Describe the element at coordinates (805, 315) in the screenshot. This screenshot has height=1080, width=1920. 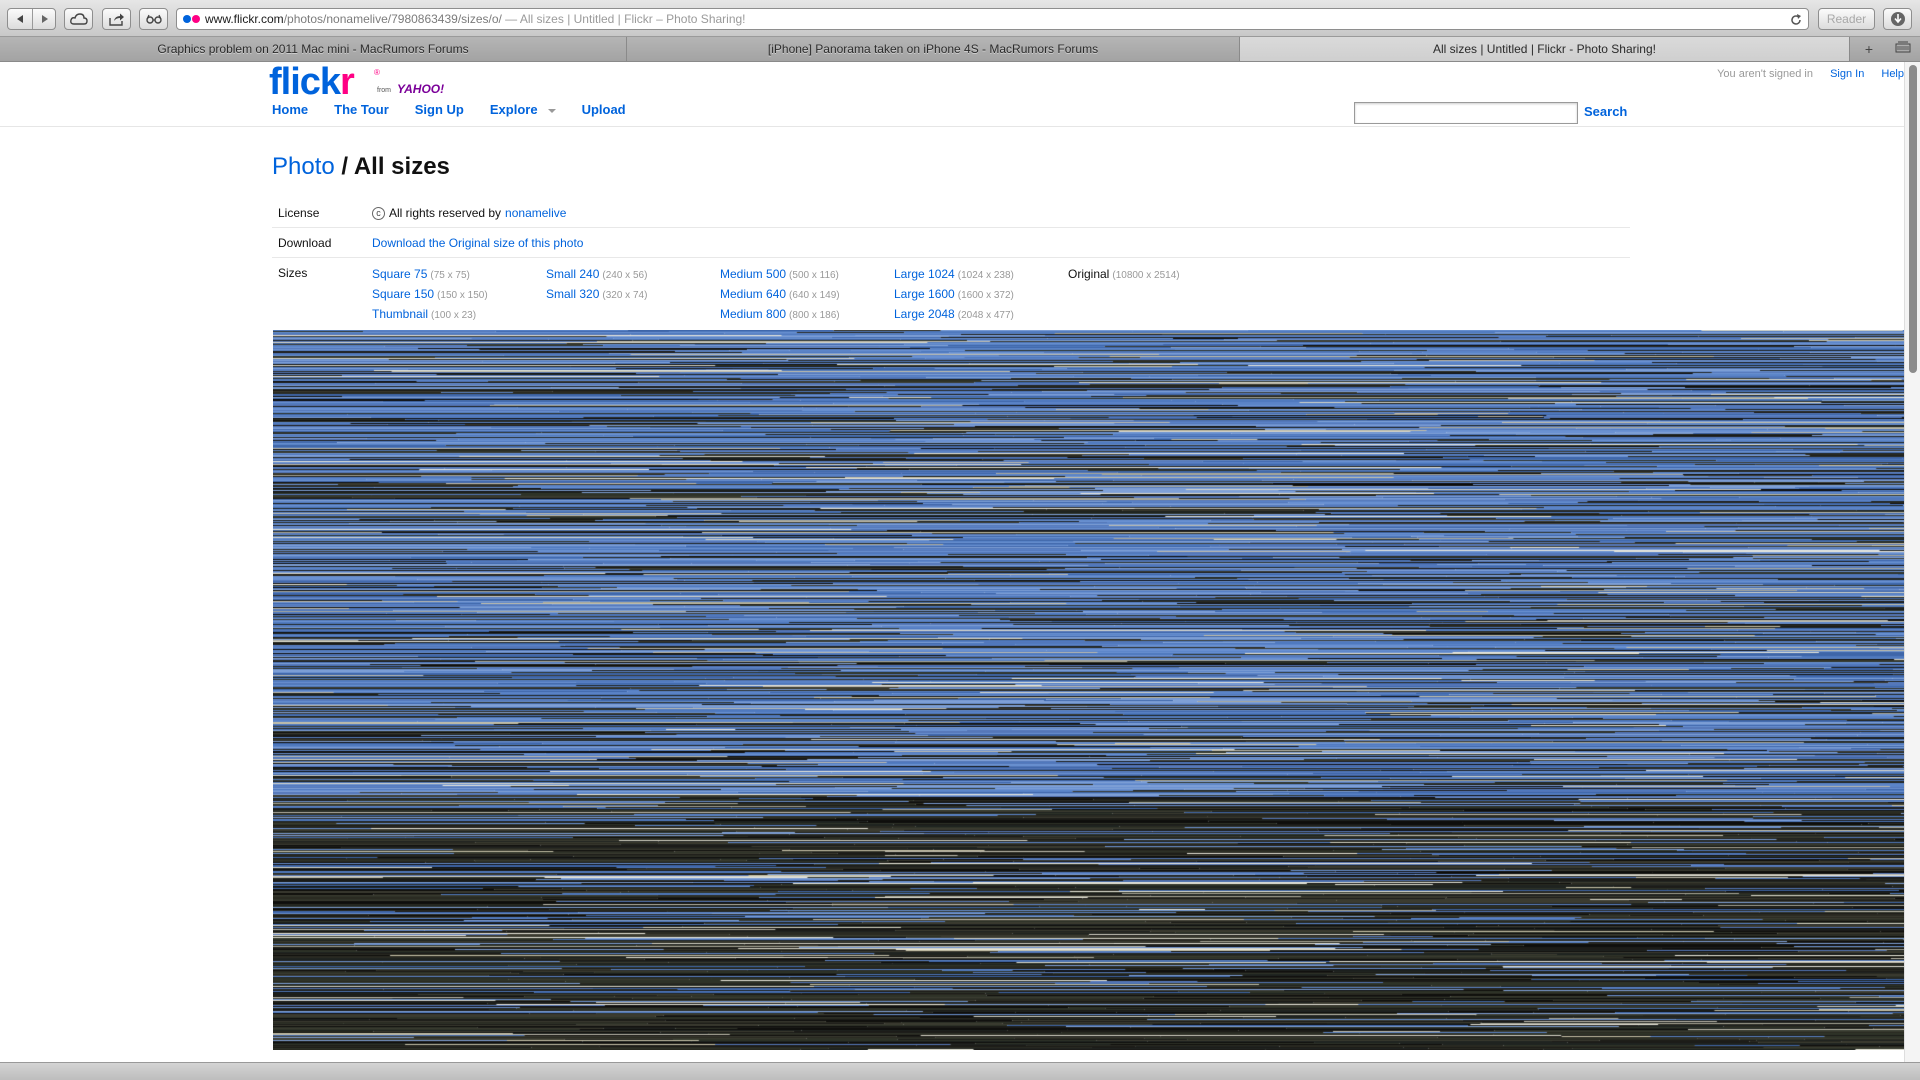
I see `size-link-medium-800: Medium 800 (800 x 186)` at that location.